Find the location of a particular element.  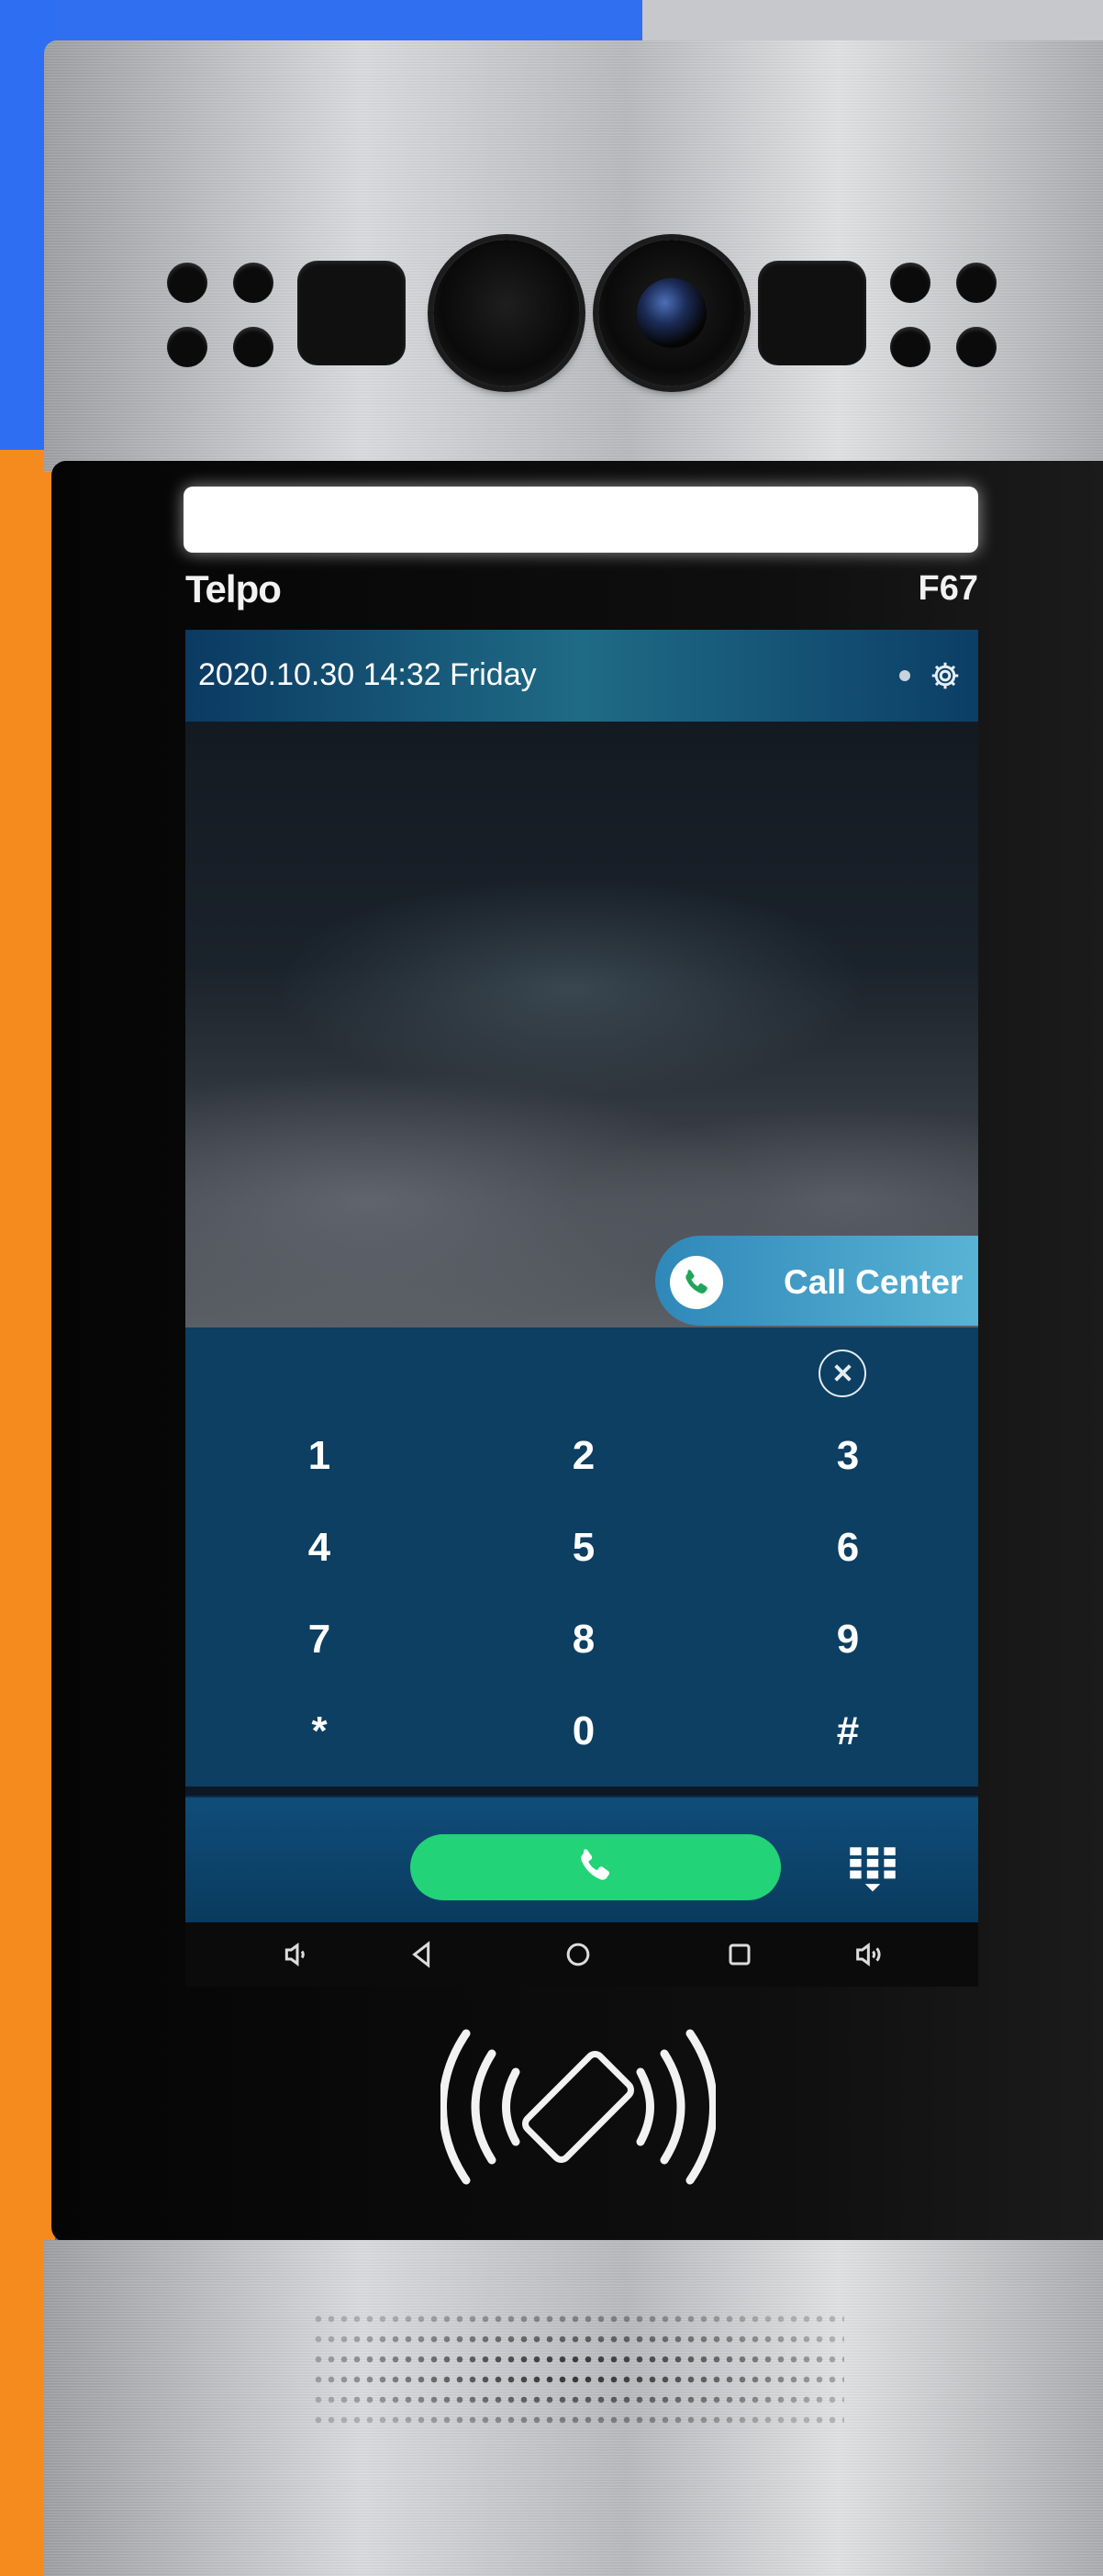

clear-input-button is located at coordinates (842, 1373).